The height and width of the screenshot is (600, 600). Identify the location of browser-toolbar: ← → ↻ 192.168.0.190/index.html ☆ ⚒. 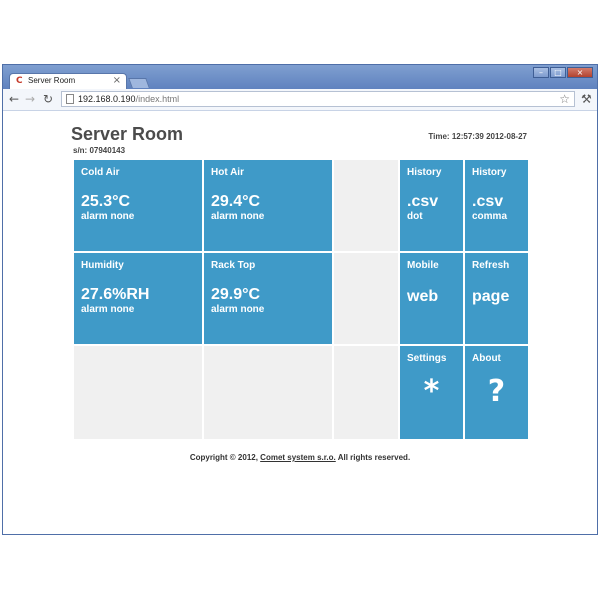
(300, 100).